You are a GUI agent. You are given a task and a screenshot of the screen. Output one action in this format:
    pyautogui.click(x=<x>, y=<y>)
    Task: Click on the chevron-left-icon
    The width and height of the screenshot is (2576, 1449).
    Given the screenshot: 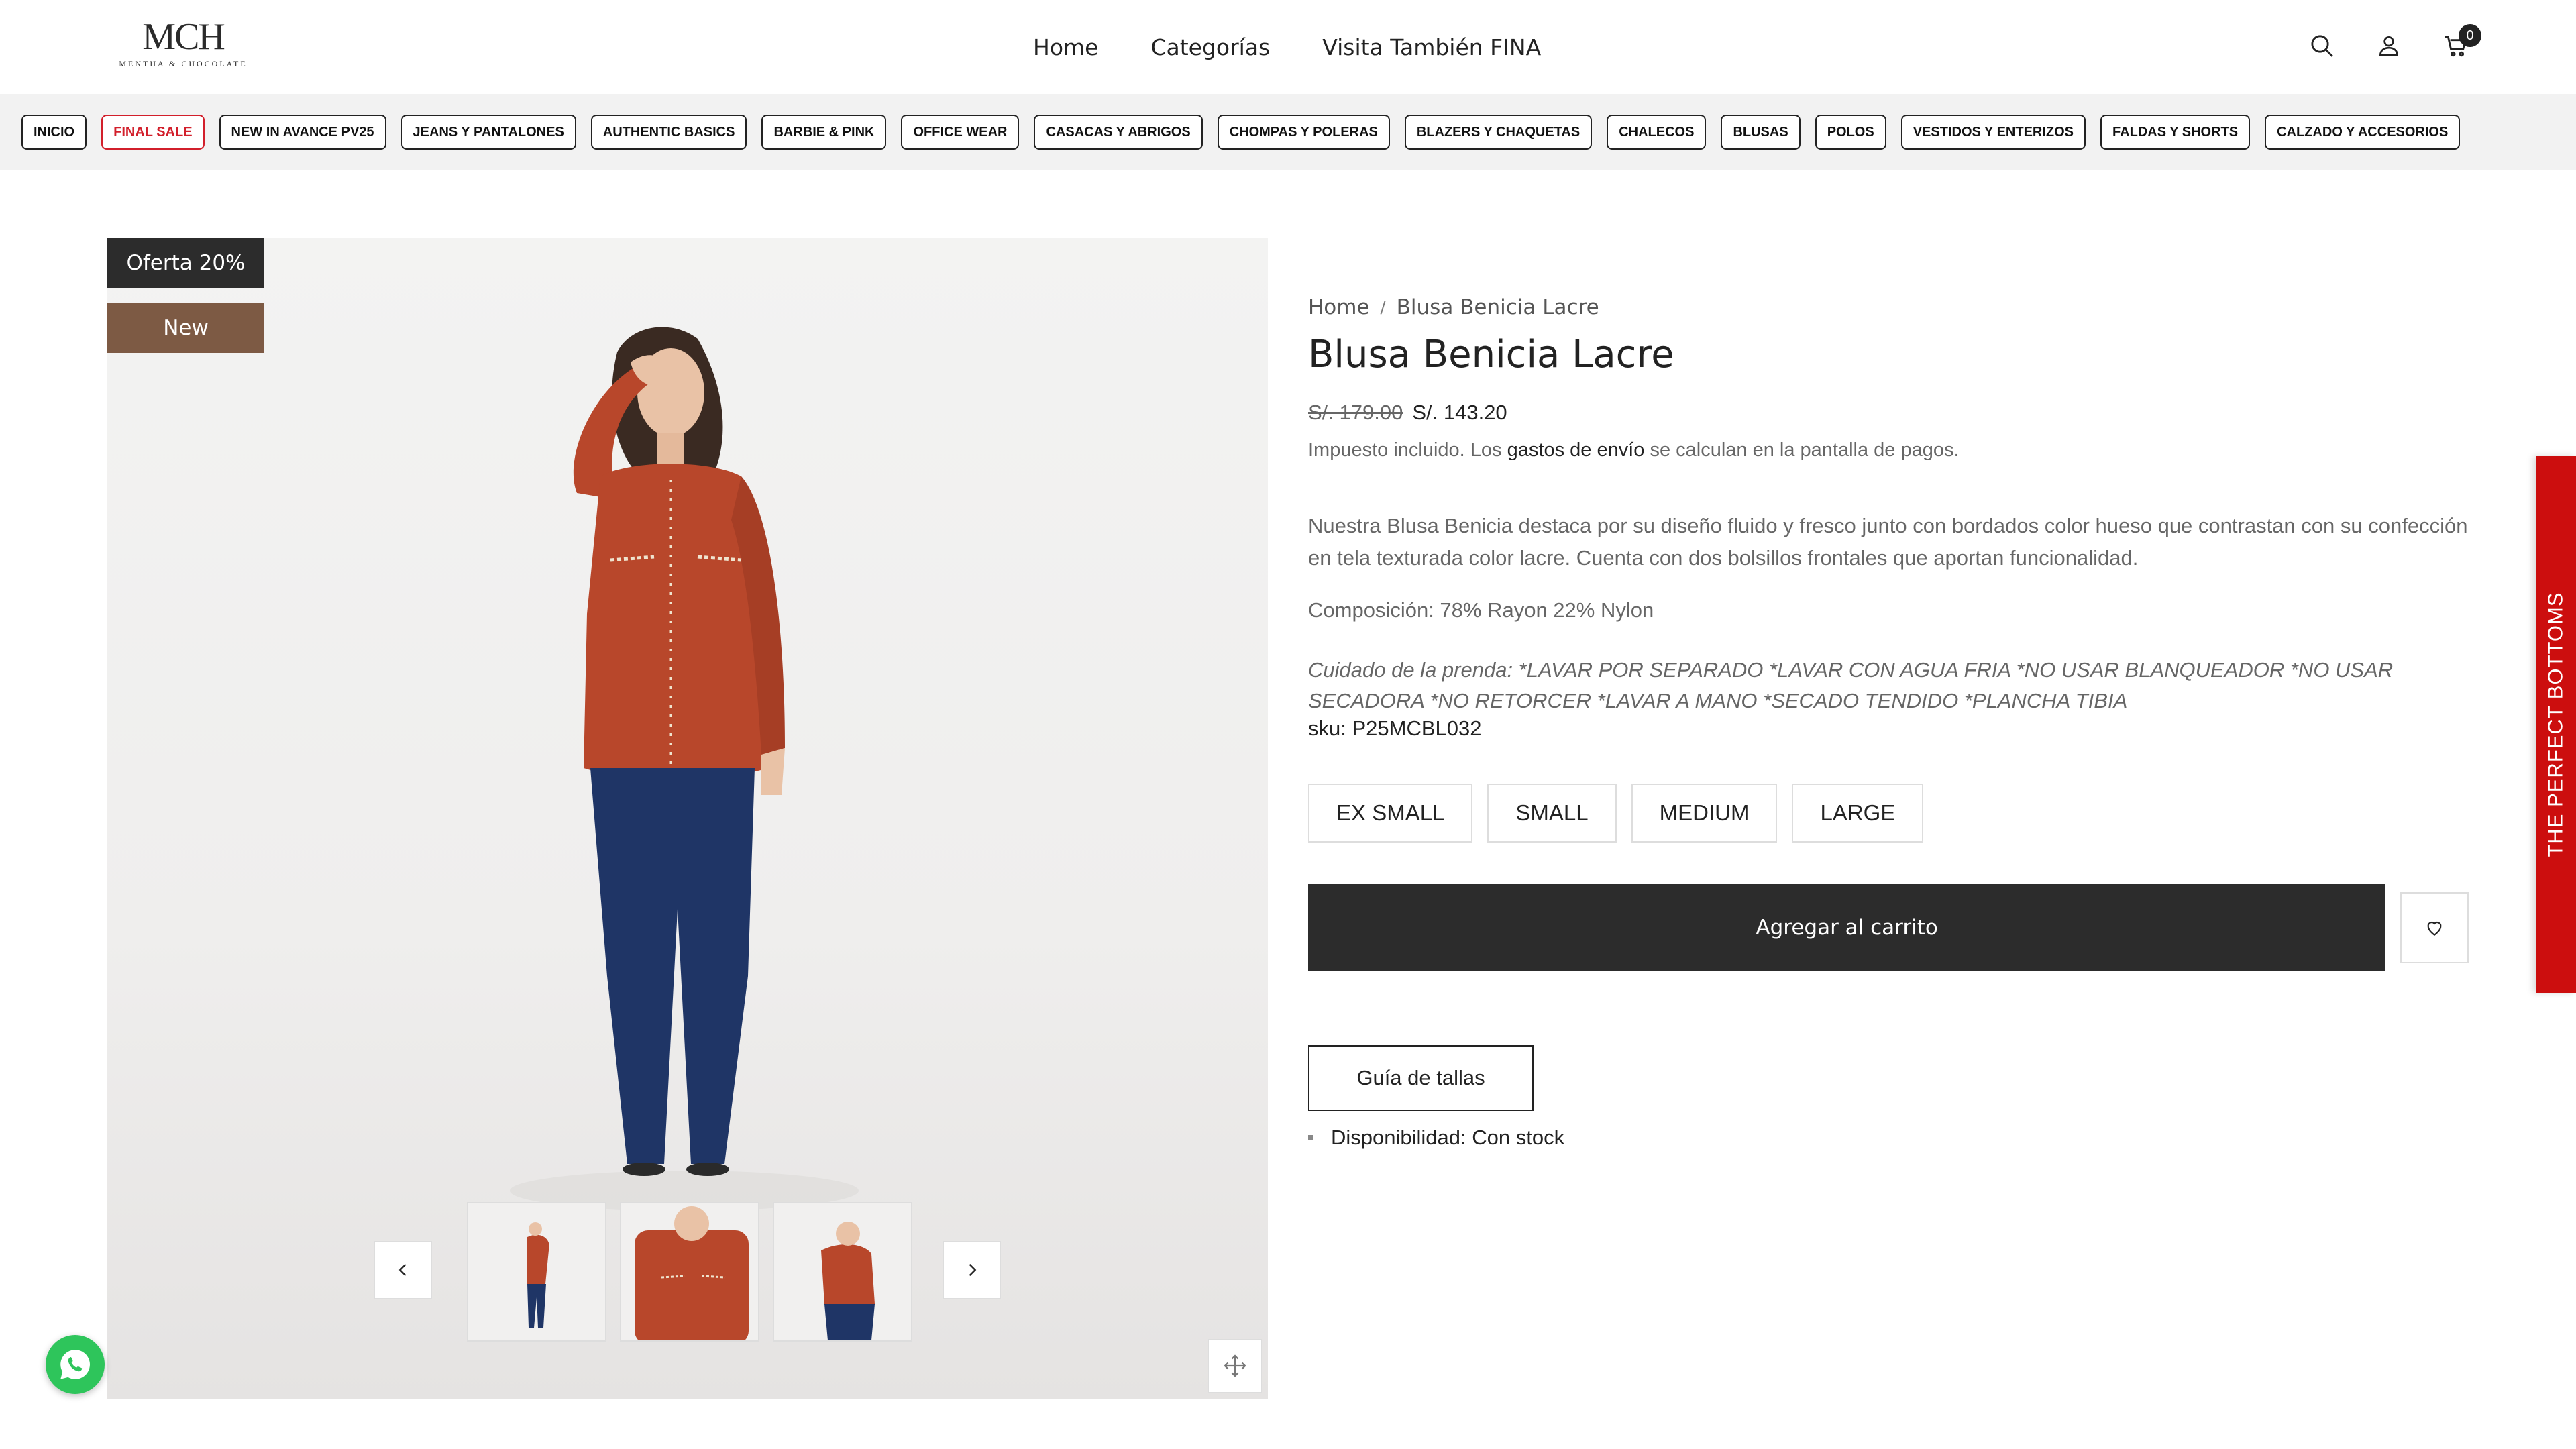 What is the action you would take?
    pyautogui.click(x=402, y=1270)
    